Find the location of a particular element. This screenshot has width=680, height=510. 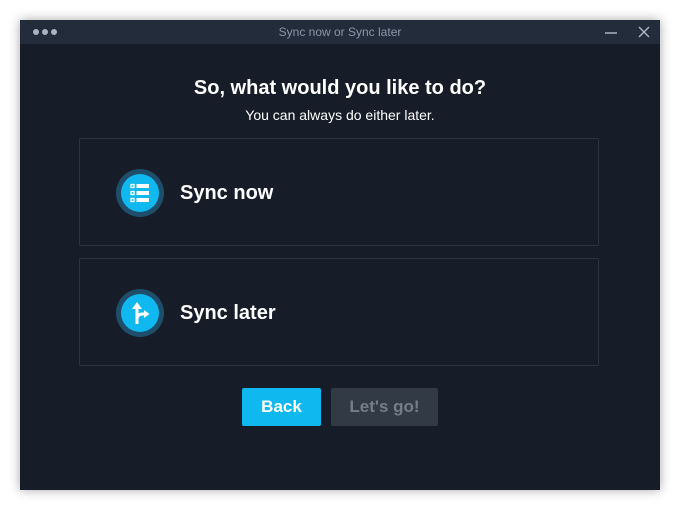

minimize-icon is located at coordinates (611, 32).